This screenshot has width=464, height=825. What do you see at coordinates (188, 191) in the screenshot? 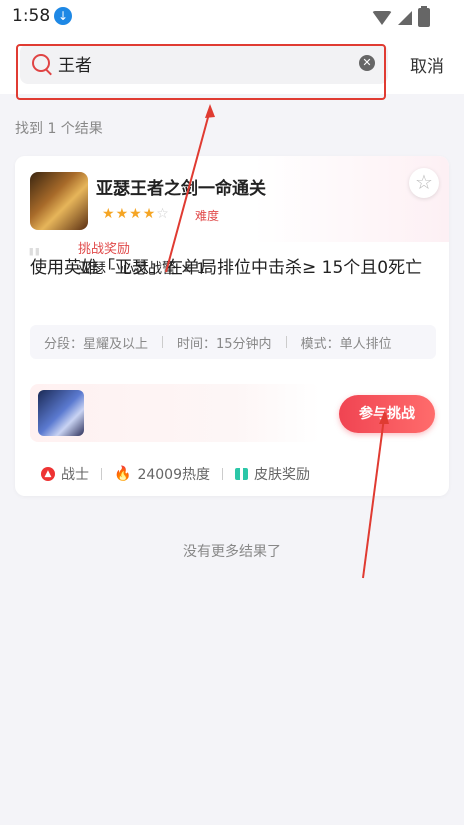
I see `annotation-arrow-up` at bounding box center [188, 191].